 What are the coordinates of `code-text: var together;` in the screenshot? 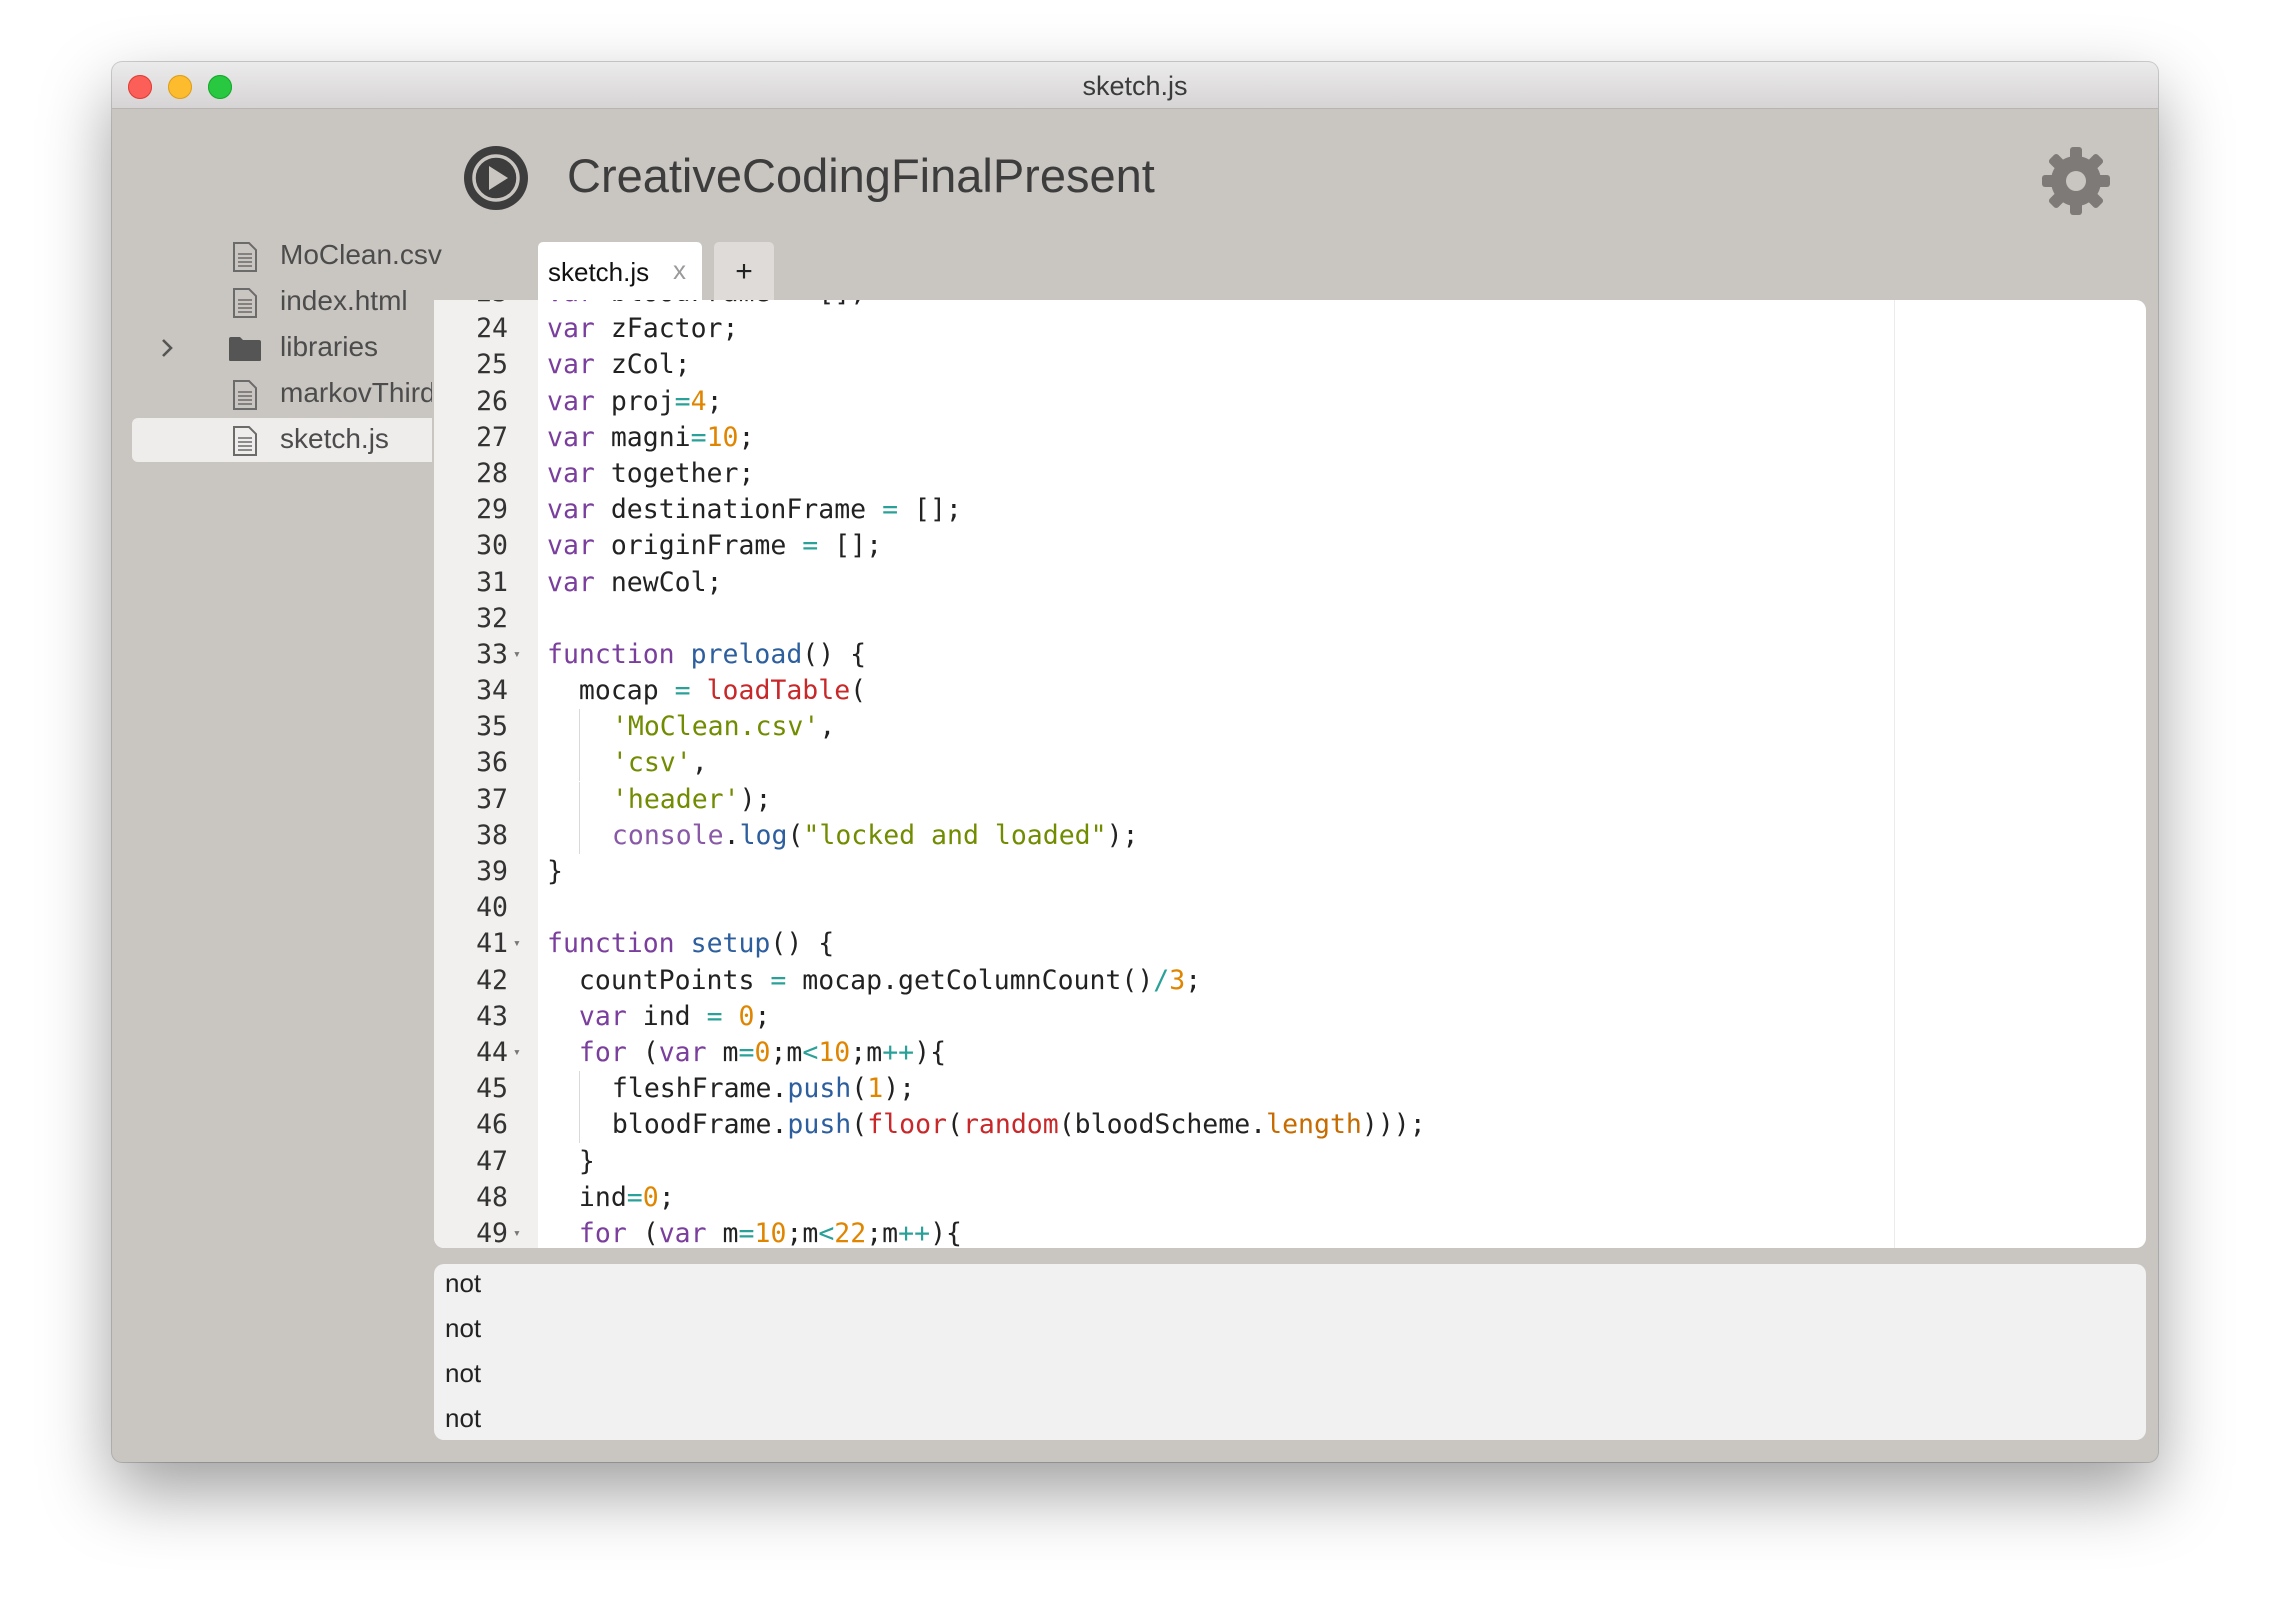 It's located at (651, 473).